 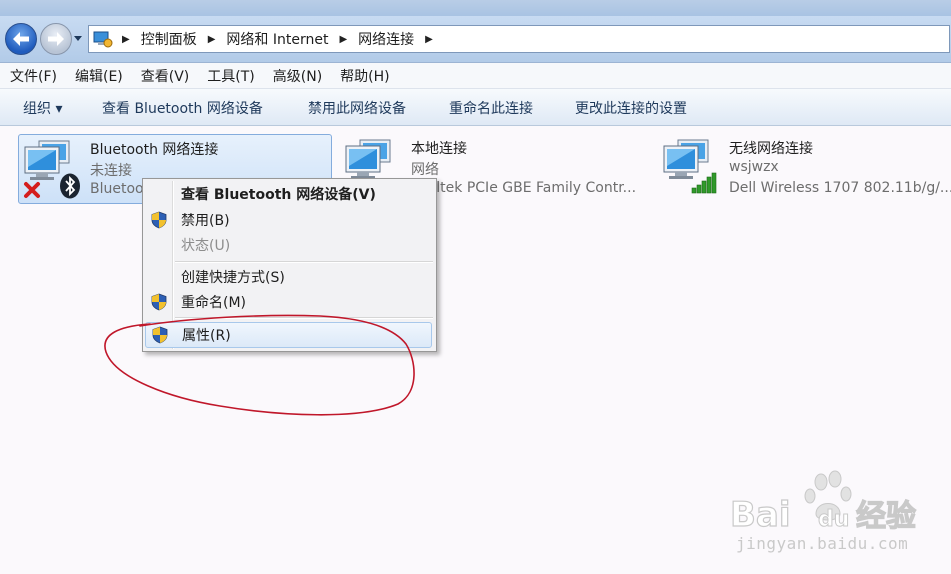 I want to click on menu-file: 文件(F), so click(x=32, y=76).